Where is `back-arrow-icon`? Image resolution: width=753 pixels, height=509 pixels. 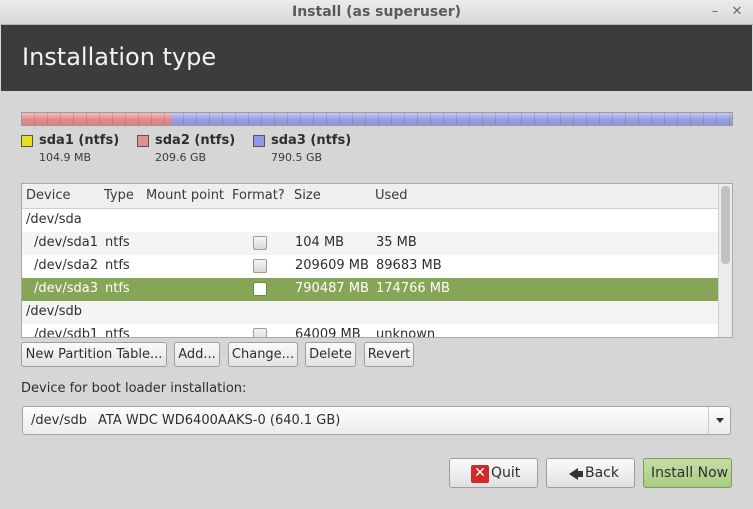 back-arrow-icon is located at coordinates (576, 474).